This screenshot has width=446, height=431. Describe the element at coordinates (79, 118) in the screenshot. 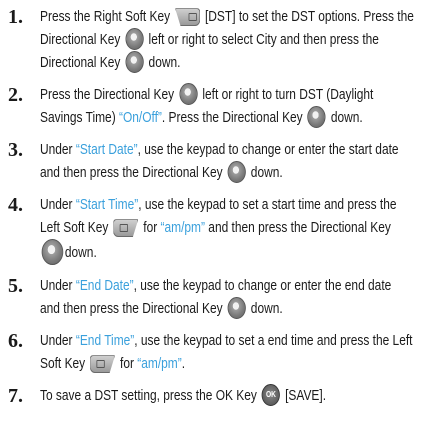

I see `step-text: Savings Time)` at that location.